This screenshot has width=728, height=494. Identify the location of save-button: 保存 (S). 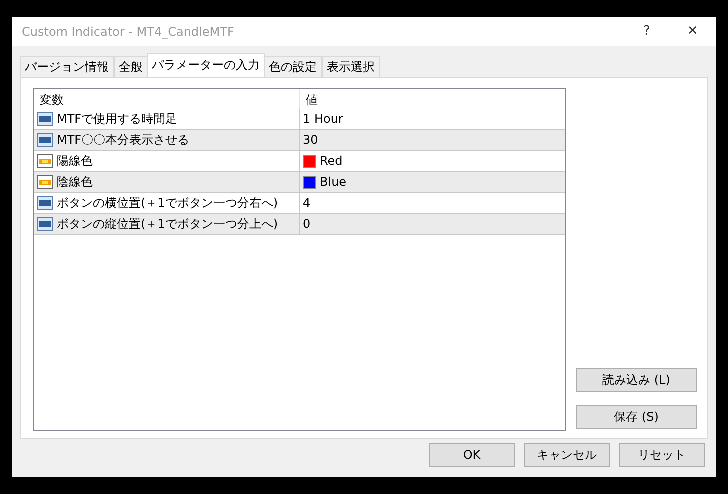
(636, 417).